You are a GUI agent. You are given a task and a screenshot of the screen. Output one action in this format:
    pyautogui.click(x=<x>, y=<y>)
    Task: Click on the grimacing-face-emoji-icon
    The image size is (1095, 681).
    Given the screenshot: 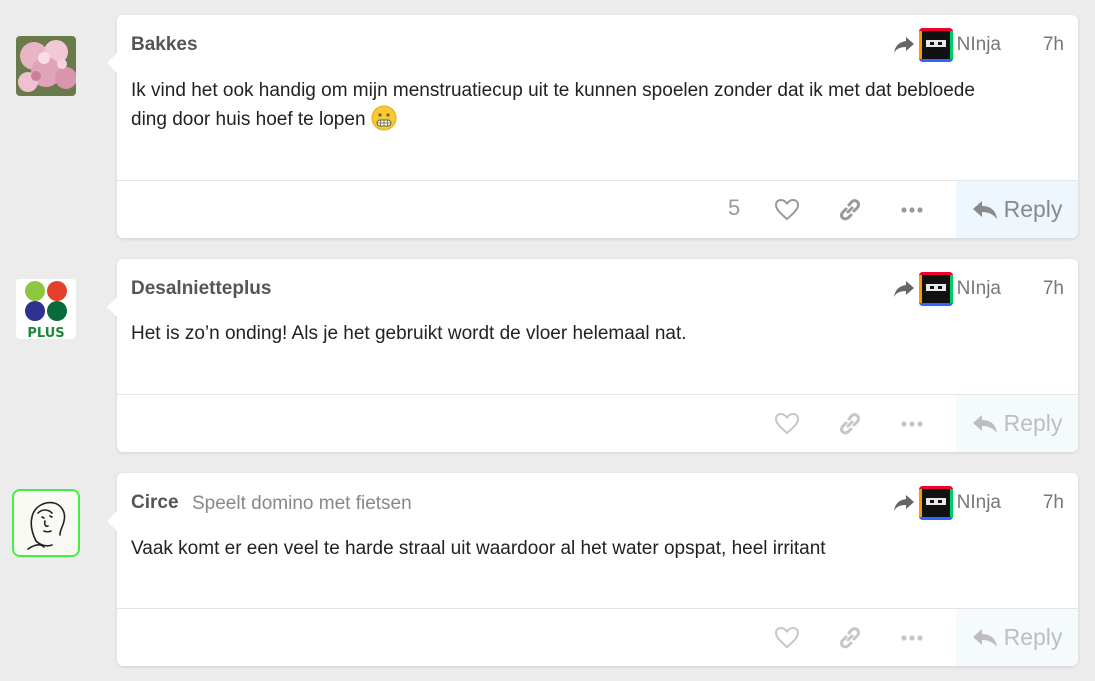 What is the action you would take?
    pyautogui.click(x=384, y=122)
    